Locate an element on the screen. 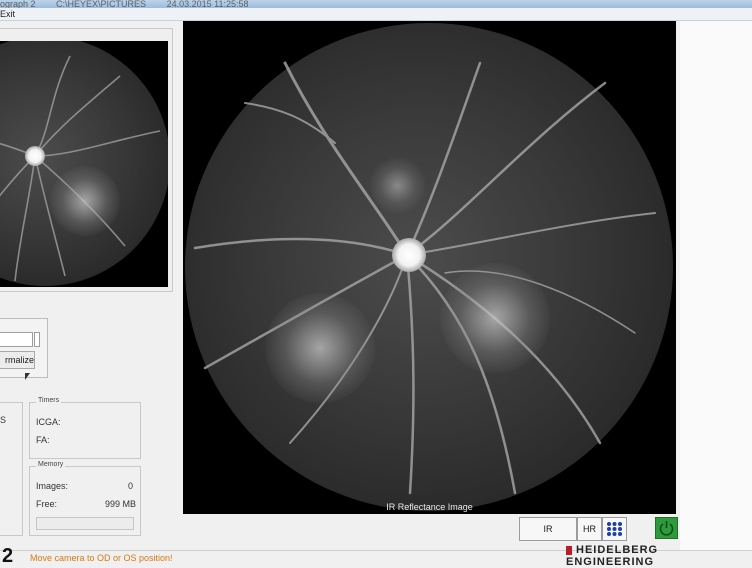 This screenshot has height=568, width=752. timers-group: Timers ICGA: FA: is located at coordinates (85, 428).